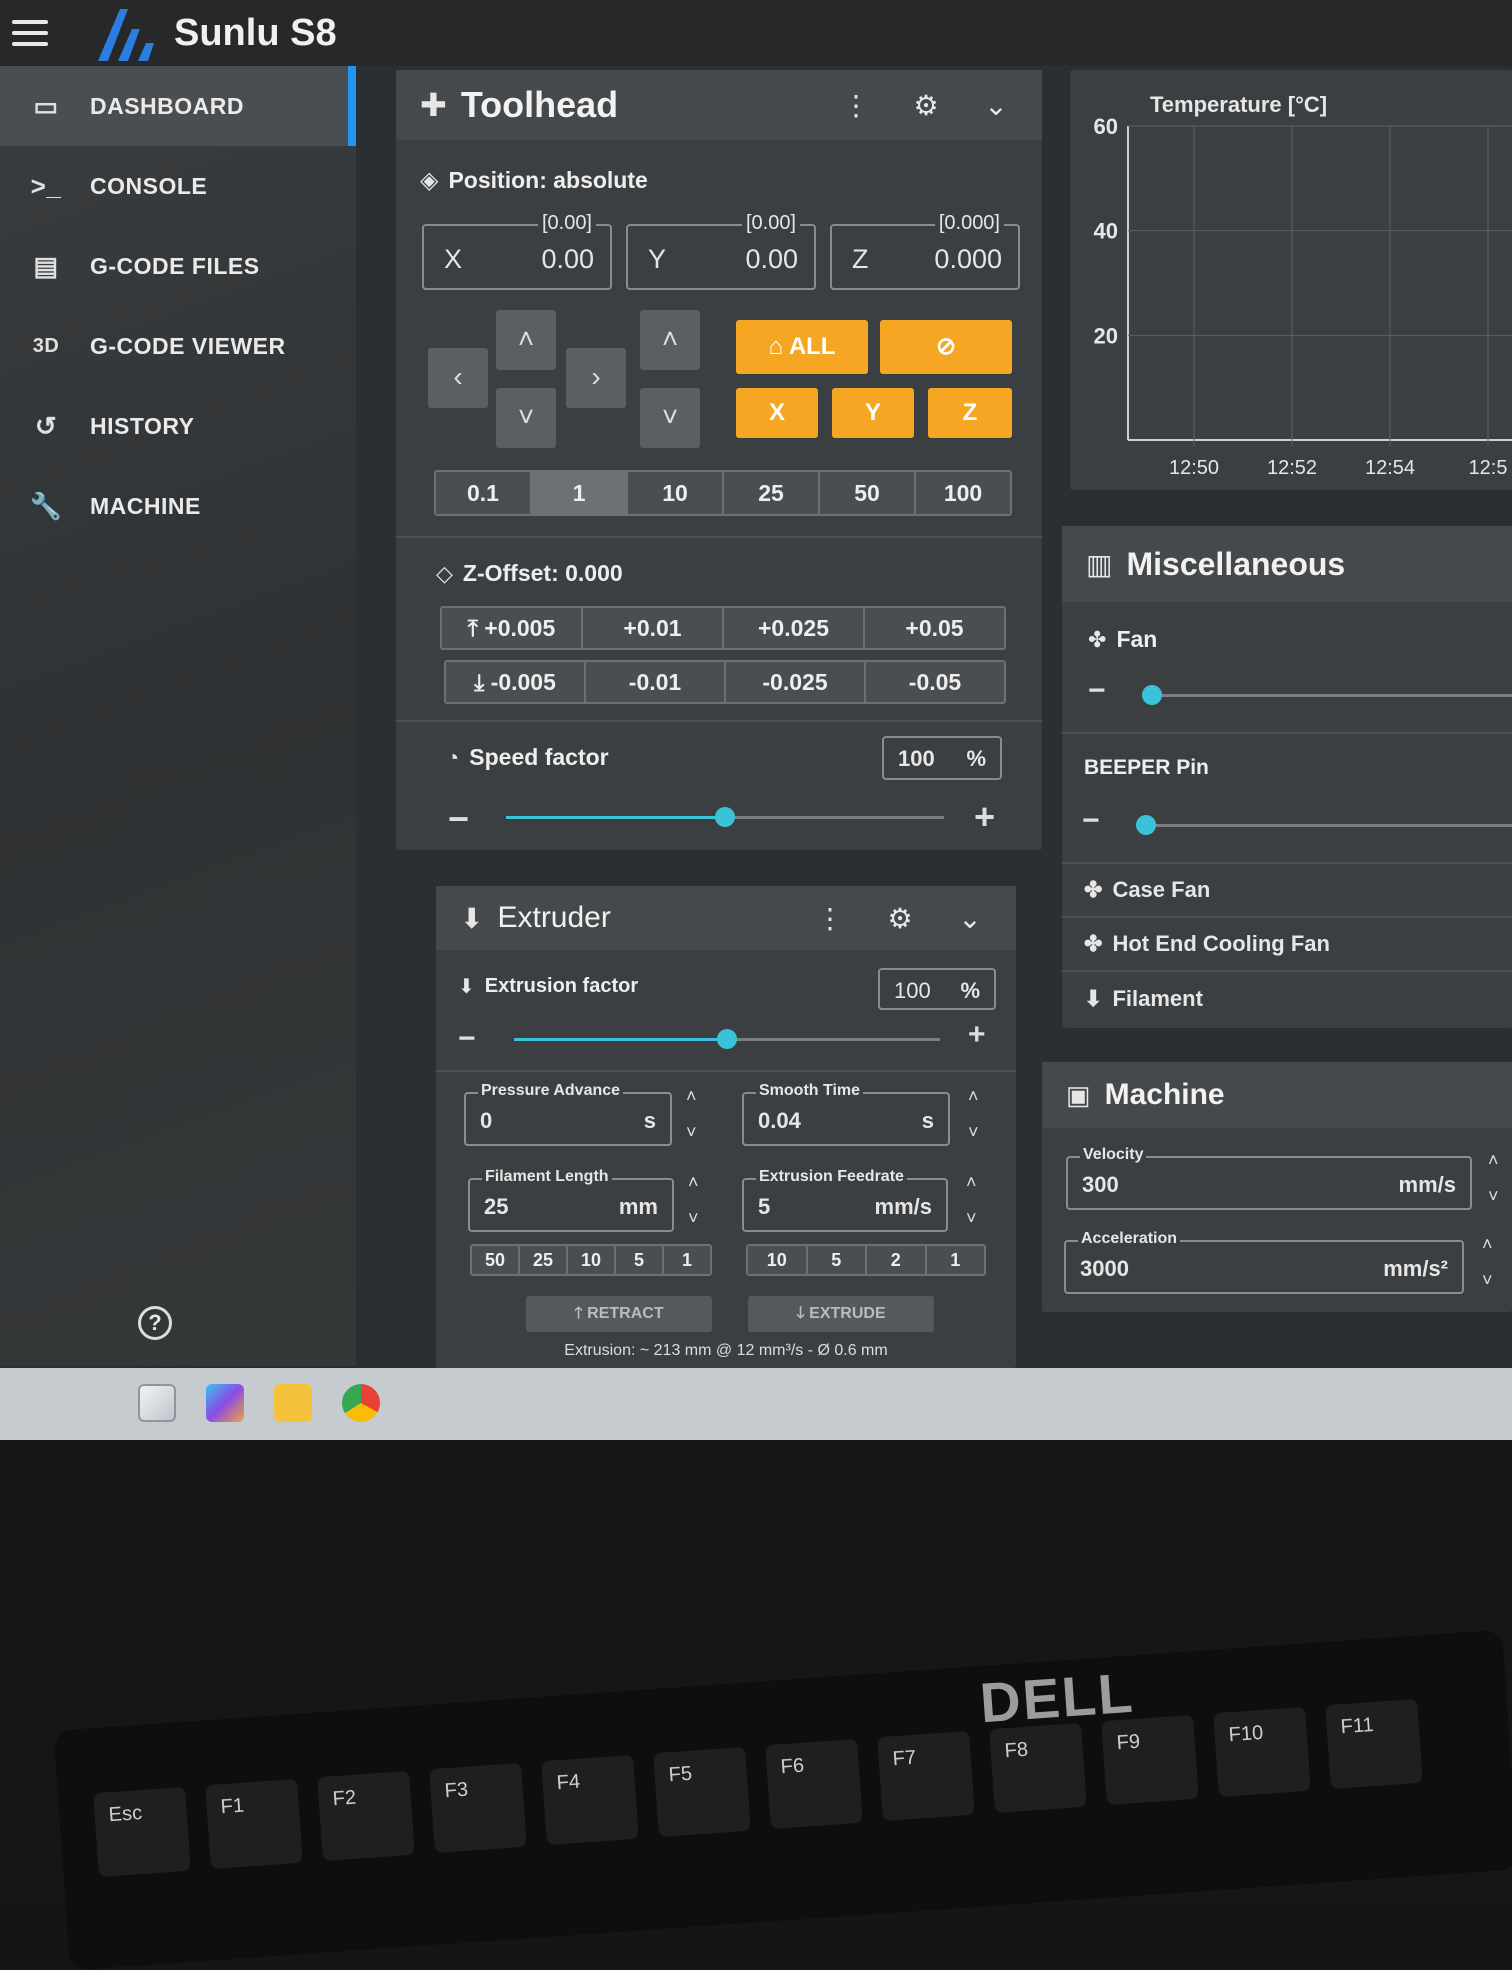 This screenshot has height=1970, width=1512. Describe the element at coordinates (1152, 695) in the screenshot. I see `fan-slider-knob` at that location.